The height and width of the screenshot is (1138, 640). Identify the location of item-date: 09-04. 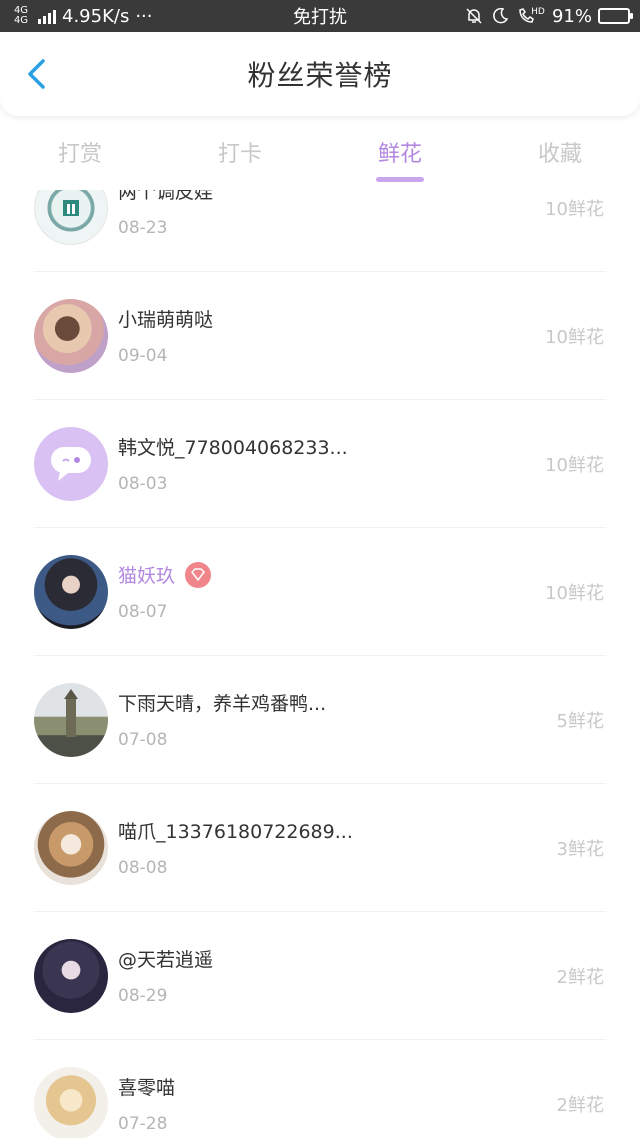
(143, 356).